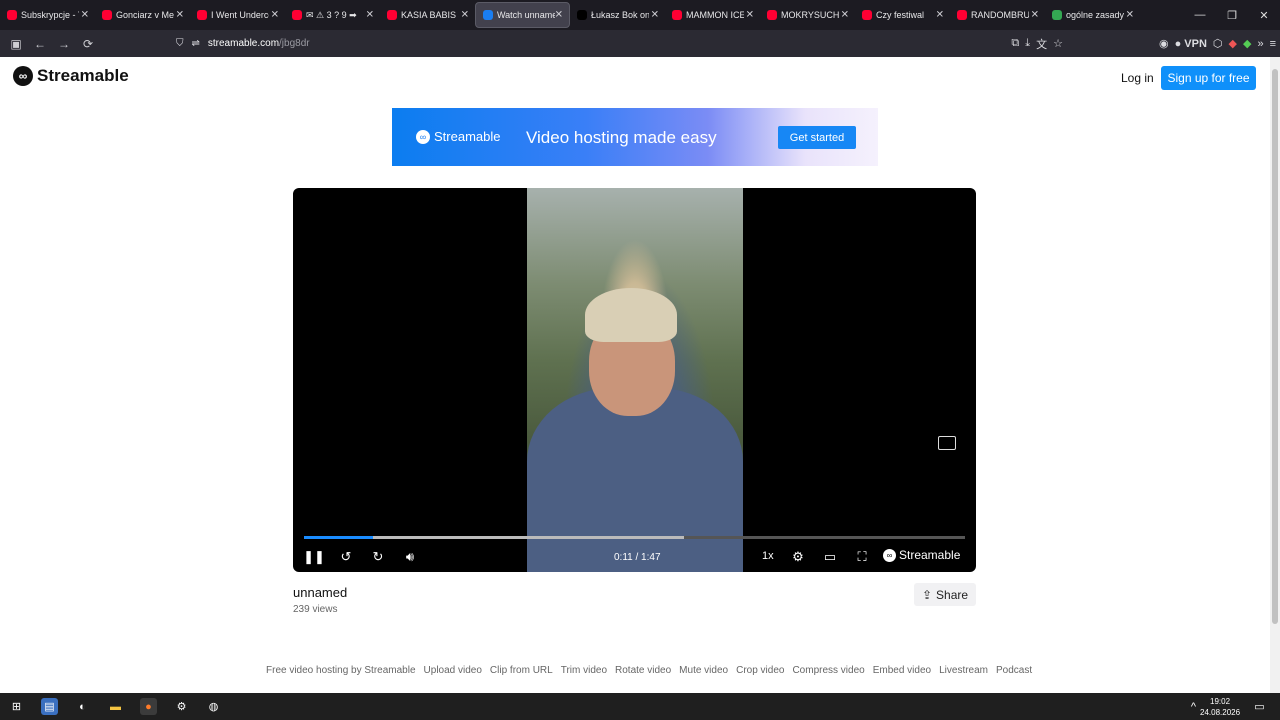 This screenshot has width=1280, height=720. Describe the element at coordinates (1092, 15) in the screenshot. I see `browser-tab: ogólne zasady ✕` at that location.